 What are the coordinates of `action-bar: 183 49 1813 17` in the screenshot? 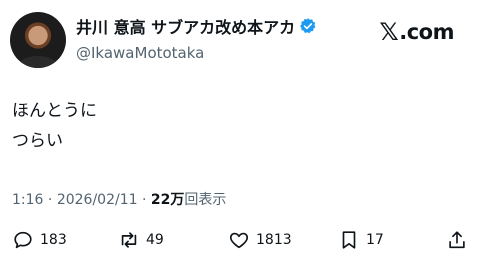 It's located at (240, 240).